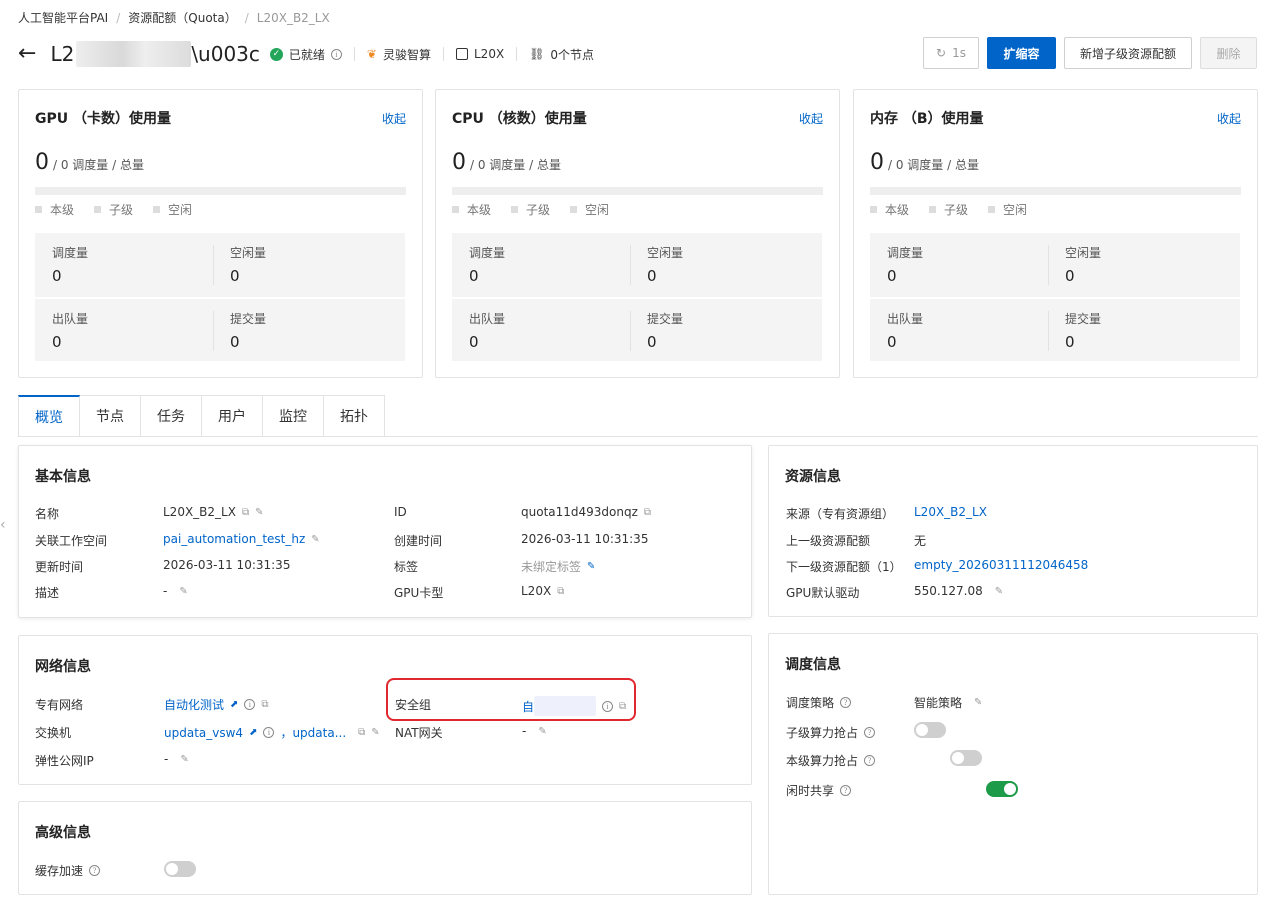  Describe the element at coordinates (213, 512) in the screenshot. I see `name-value: L20X_B2_LX ⧉ ✎` at that location.